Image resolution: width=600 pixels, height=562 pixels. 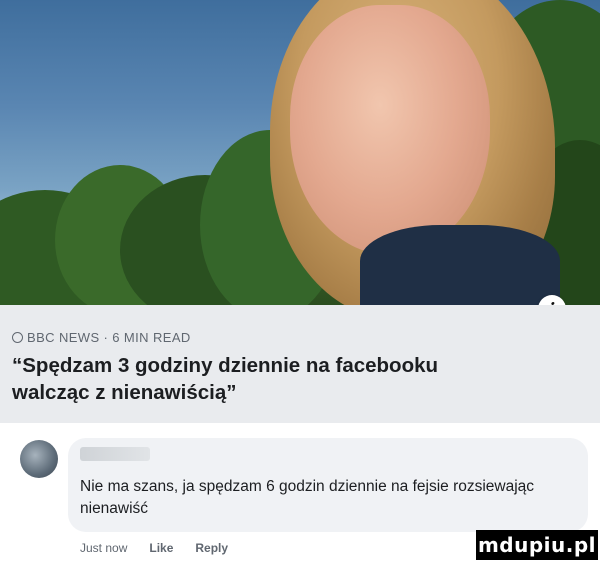 What do you see at coordinates (390, 130) in the screenshot?
I see `photo-person-face` at bounding box center [390, 130].